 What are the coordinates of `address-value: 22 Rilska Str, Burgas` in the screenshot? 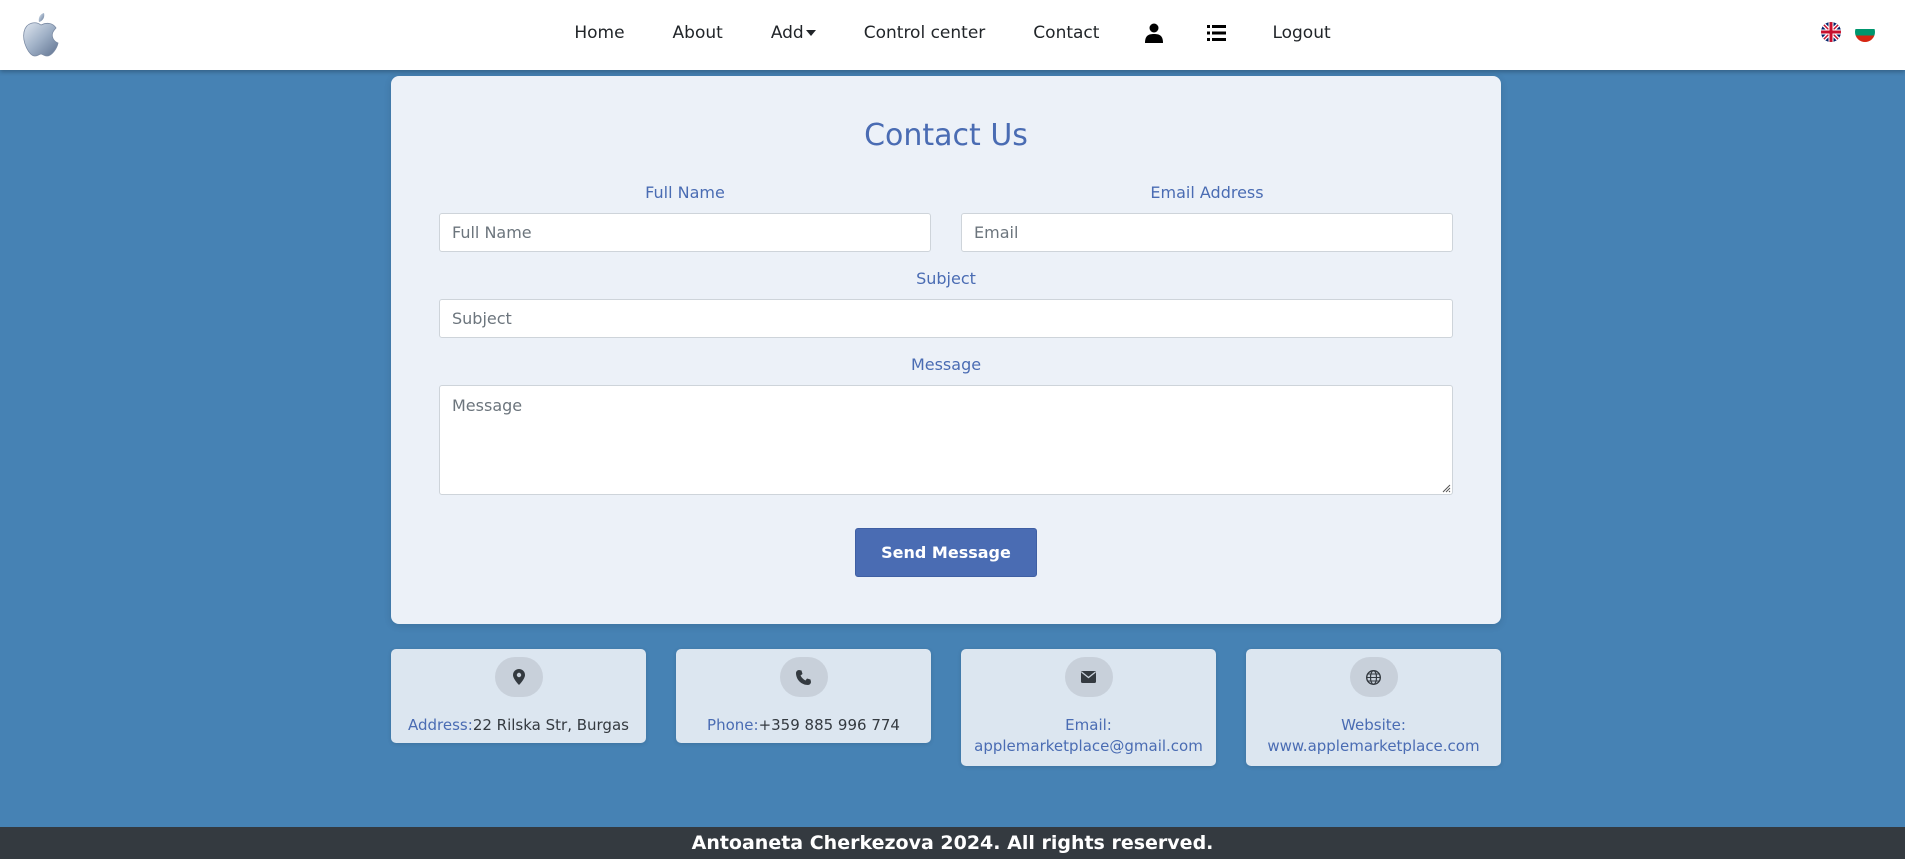 It's located at (550, 725).